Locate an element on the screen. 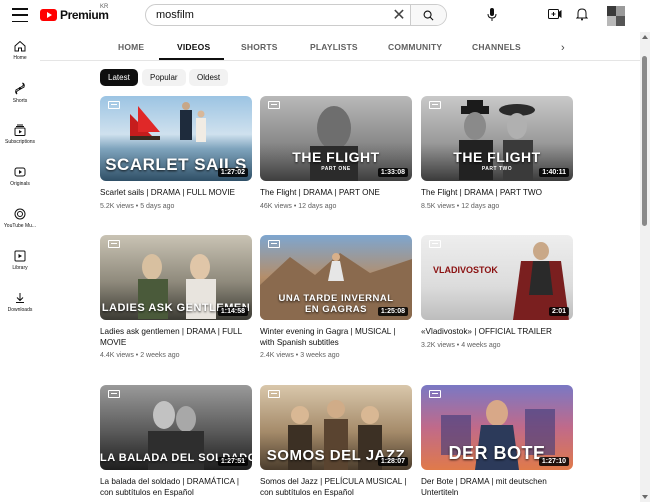 The image size is (650, 502). sidebar-item-downloads: Downloads is located at coordinates (20, 310).